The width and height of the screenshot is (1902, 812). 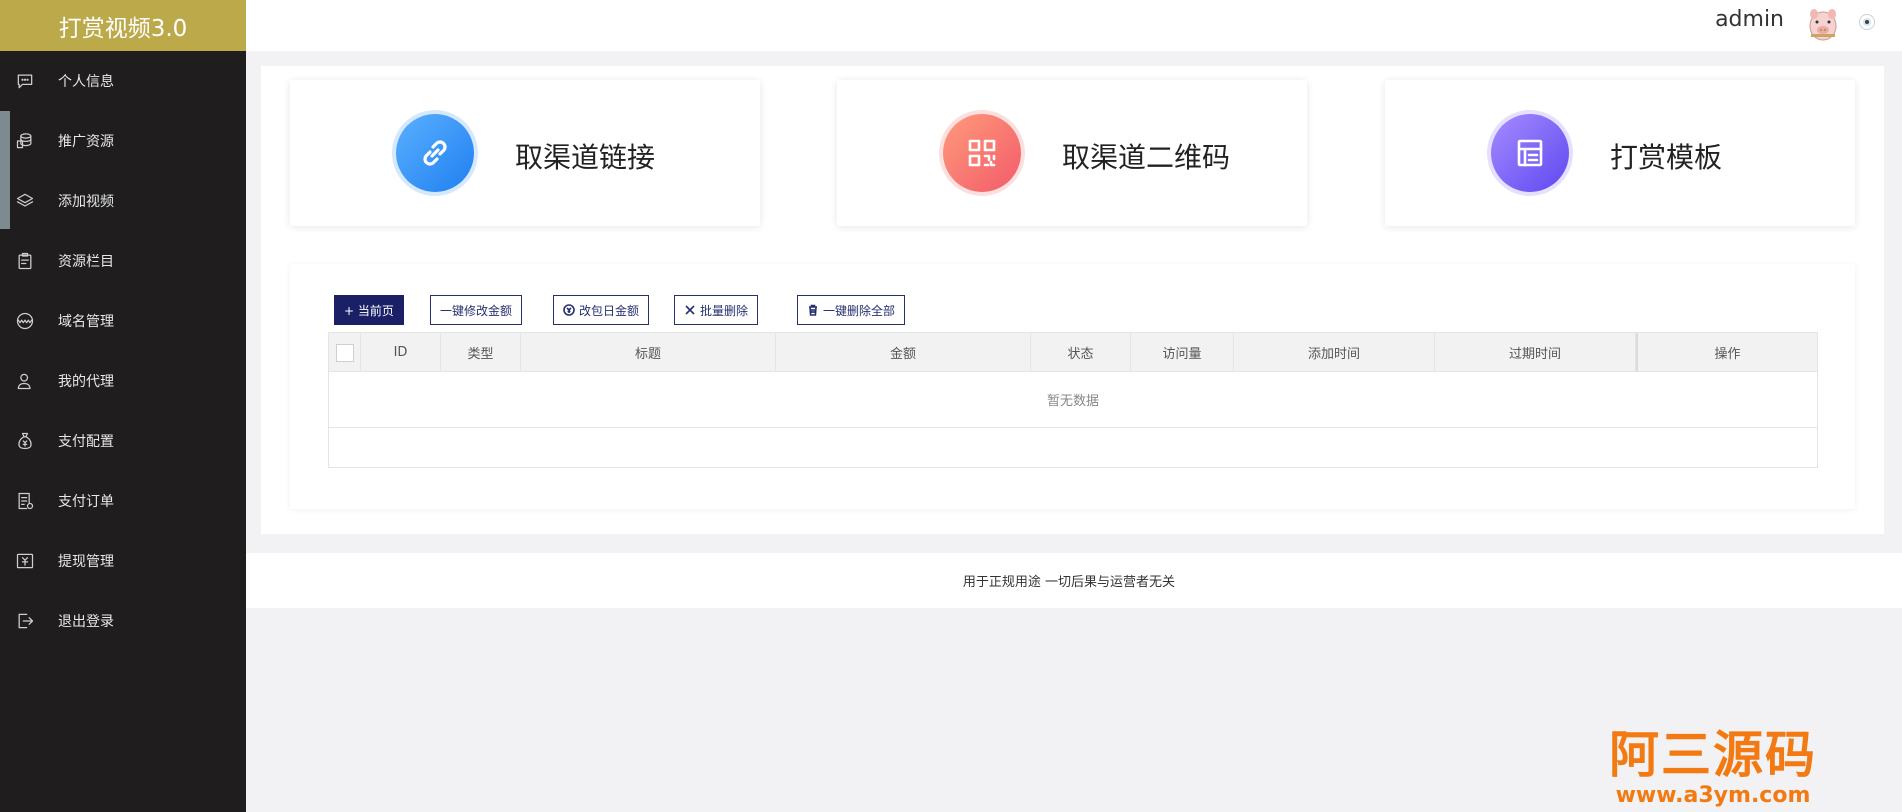 I want to click on top-header: admin, so click(x=1074, y=25).